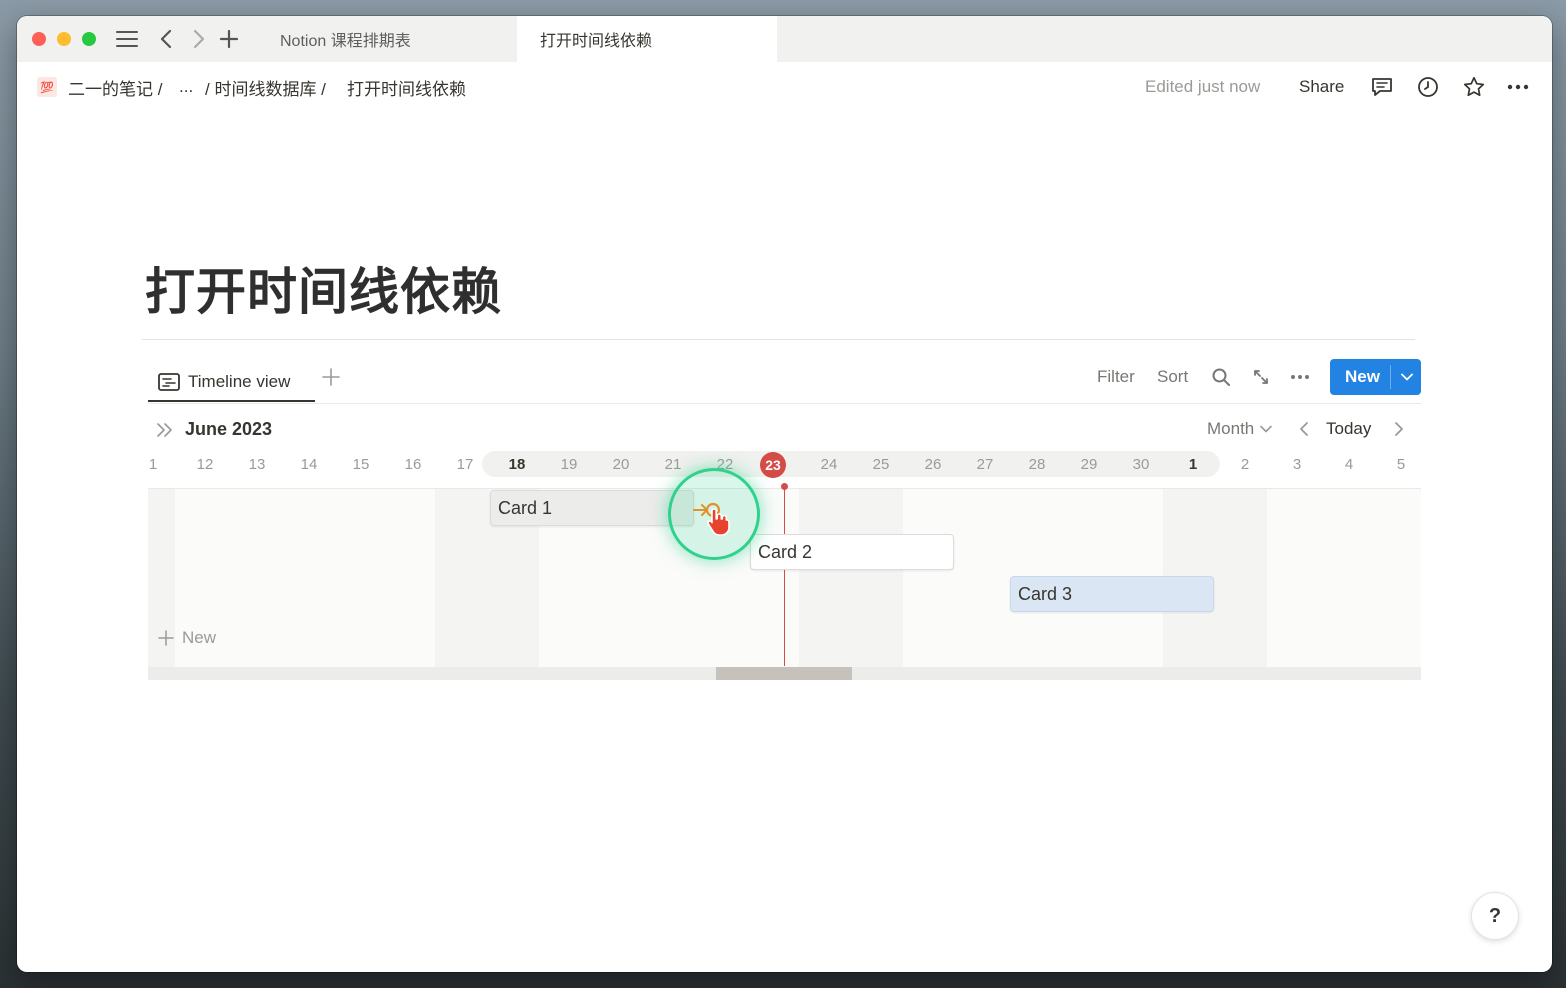 The height and width of the screenshot is (988, 1566). I want to click on day-label: 19, so click(569, 464).